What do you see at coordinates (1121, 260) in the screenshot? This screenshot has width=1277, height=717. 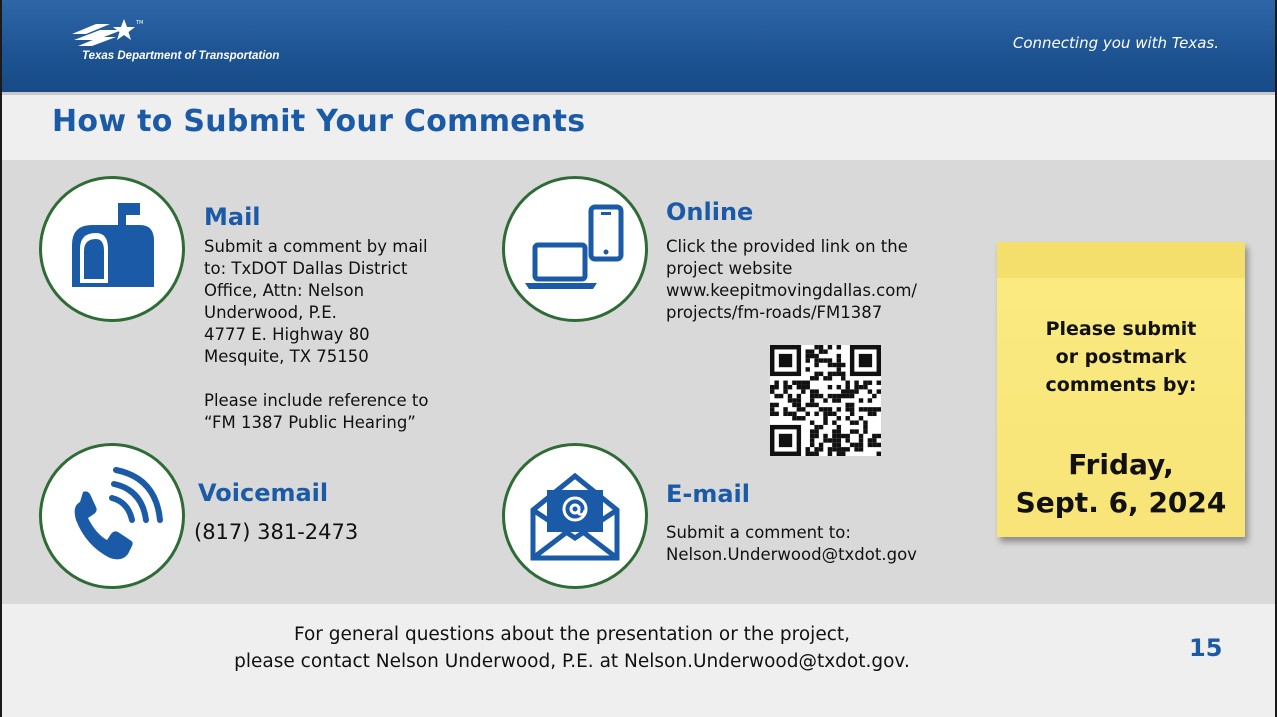 I see `sticky-note-fold` at bounding box center [1121, 260].